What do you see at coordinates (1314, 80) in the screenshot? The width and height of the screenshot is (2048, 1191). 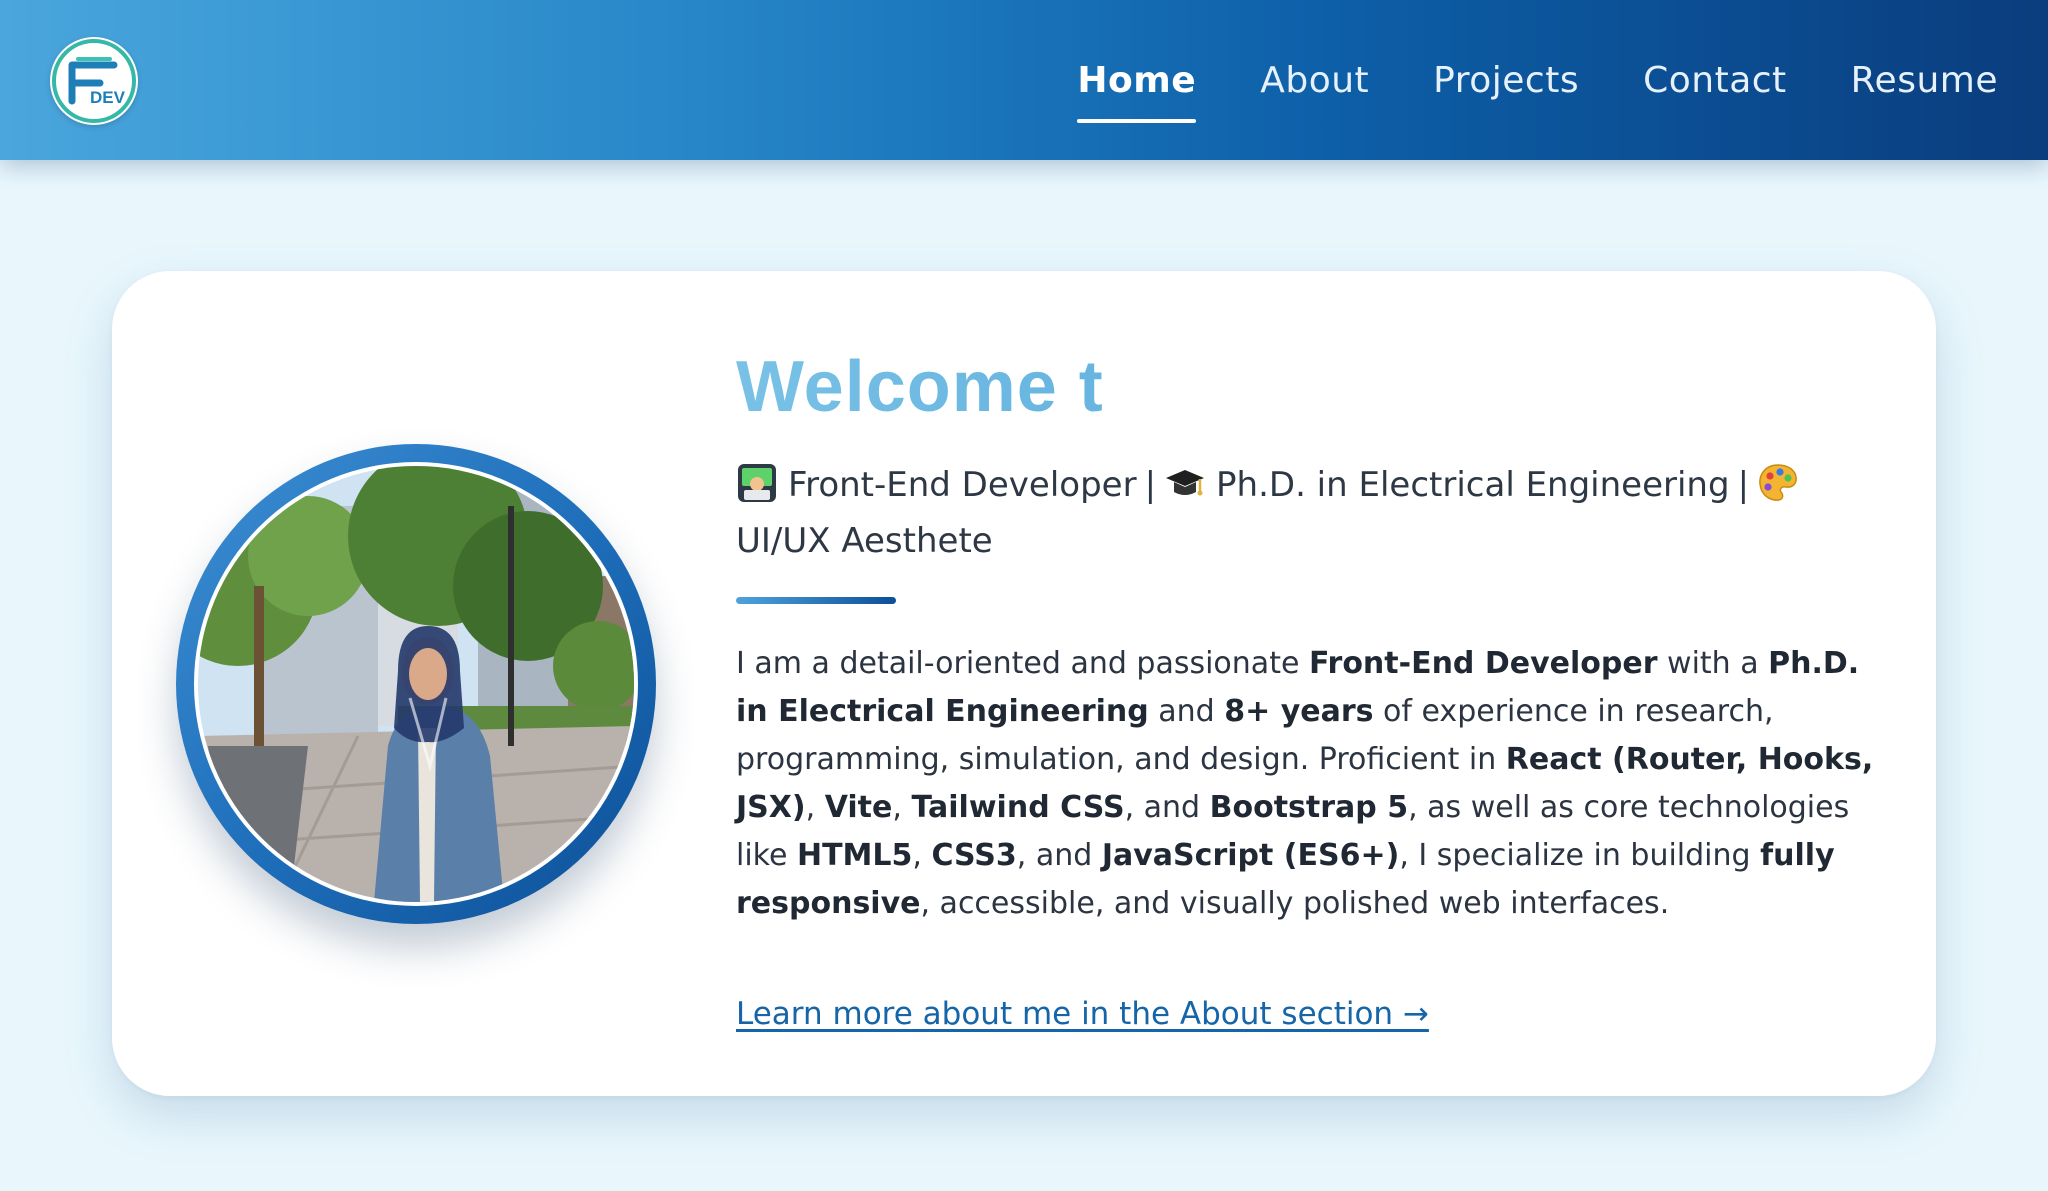 I see `nav-link-about: About` at bounding box center [1314, 80].